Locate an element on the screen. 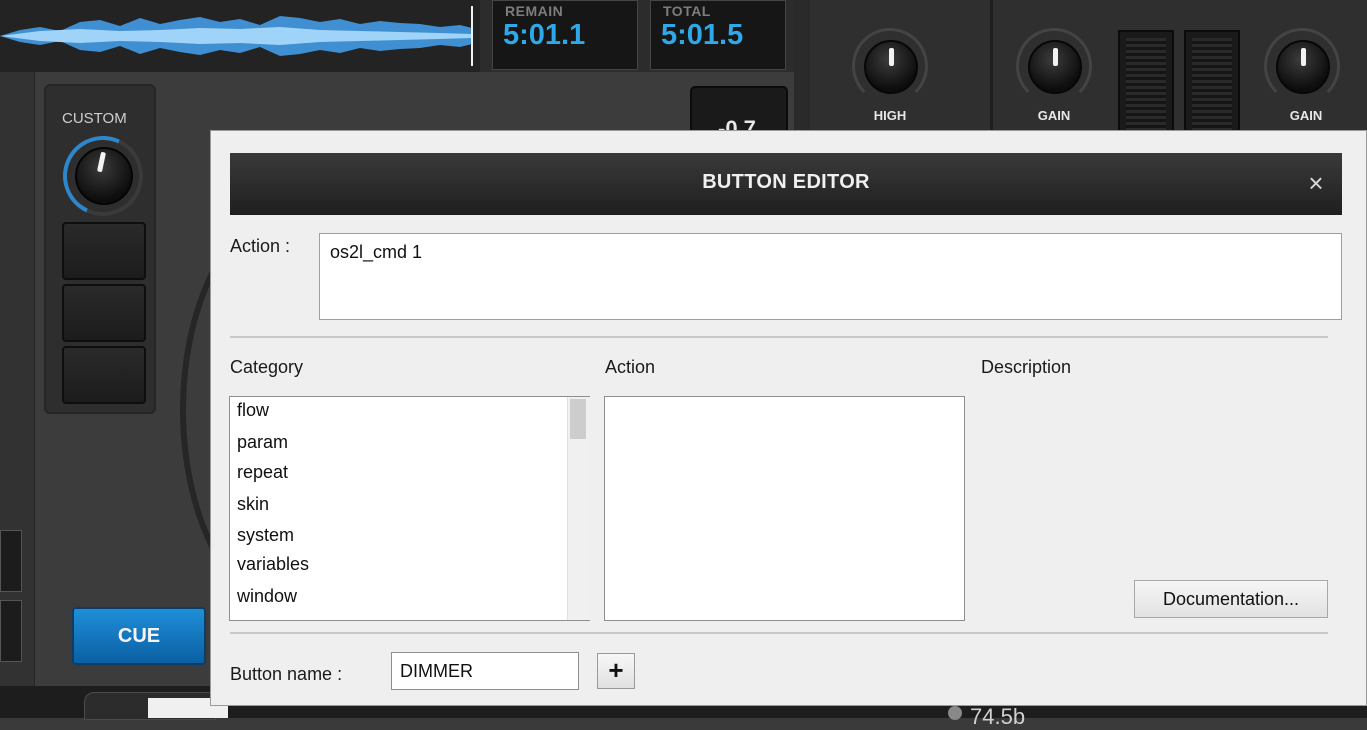  category-header: Category is located at coordinates (267, 367).